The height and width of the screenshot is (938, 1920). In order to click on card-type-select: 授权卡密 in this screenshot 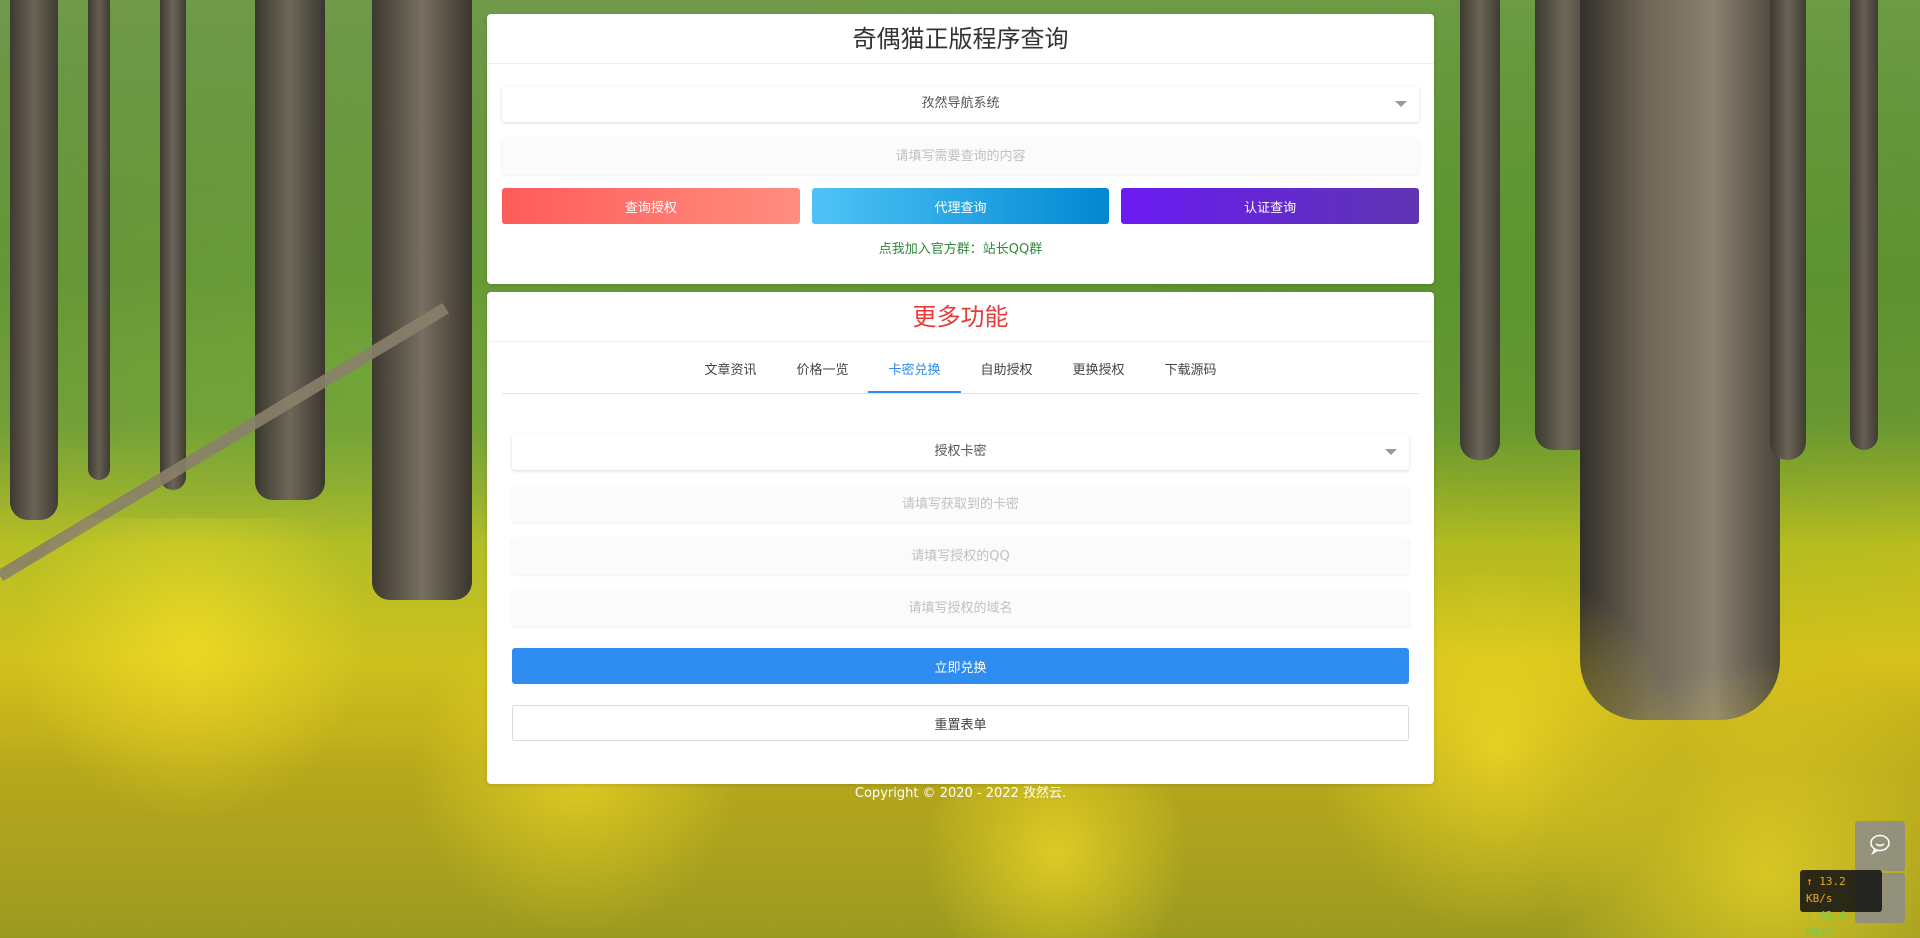, I will do `click(960, 452)`.